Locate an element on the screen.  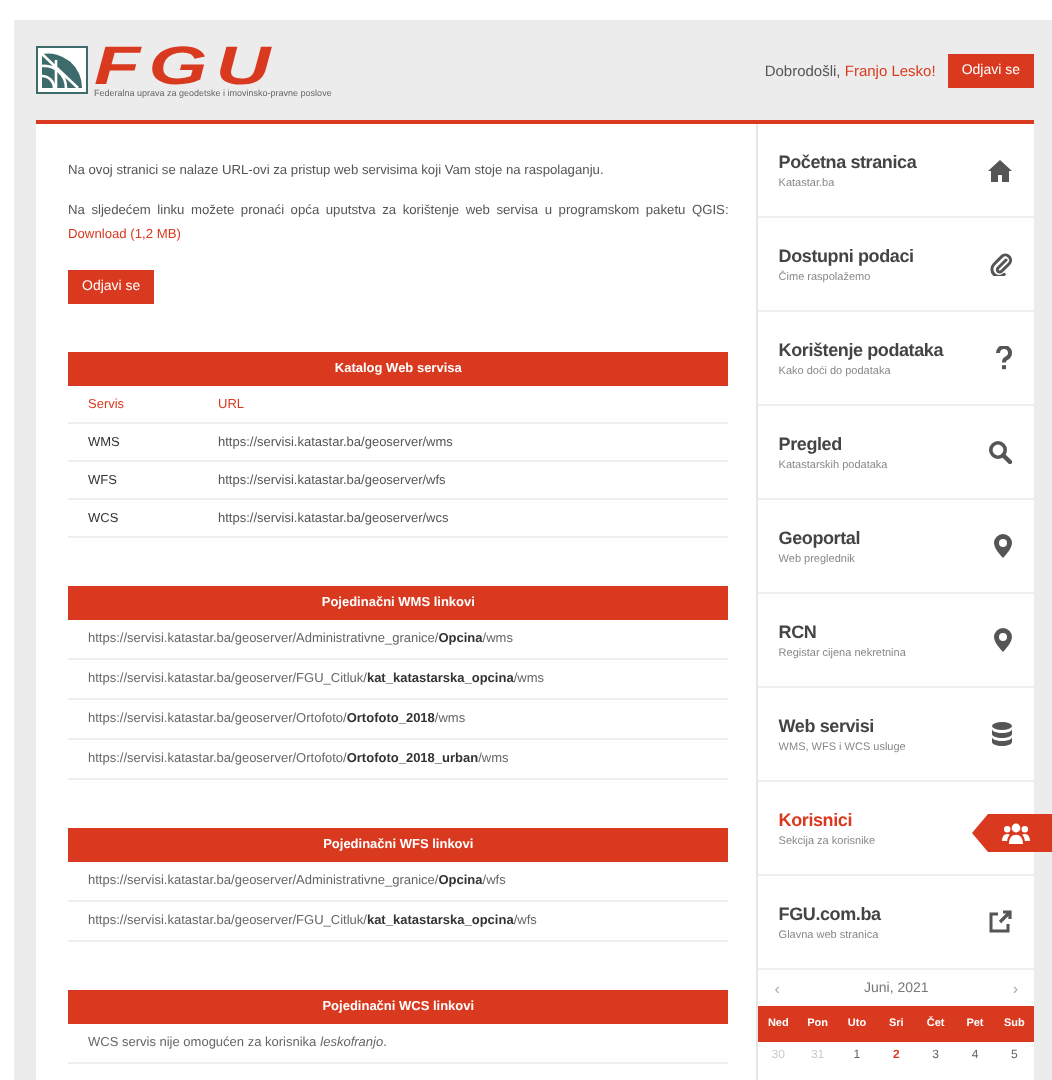
item-title: RCN is located at coordinates (798, 631).